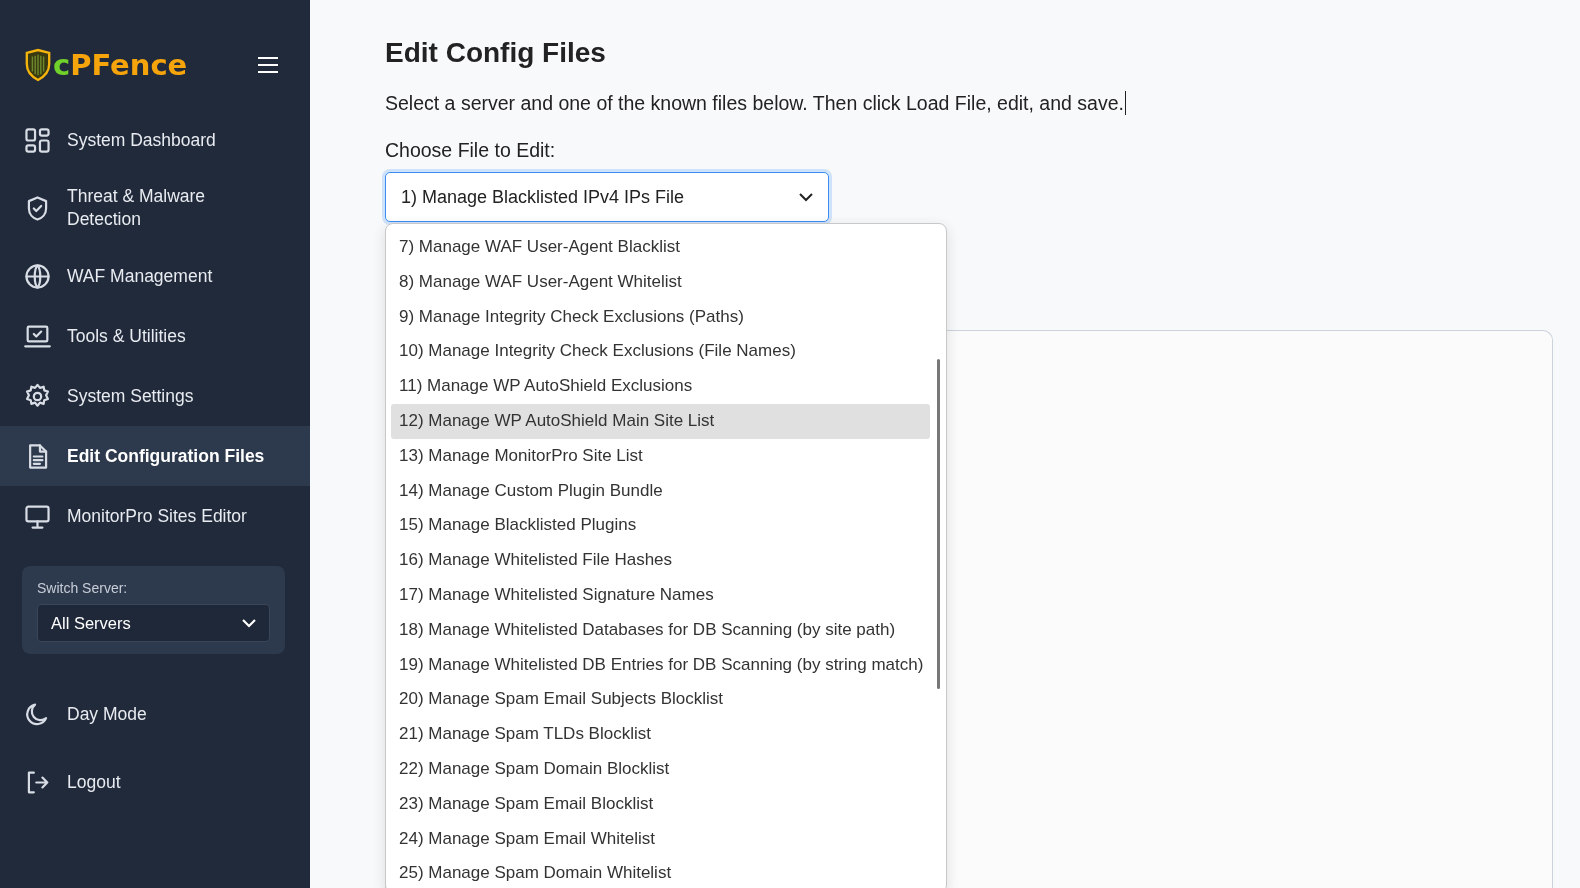 The height and width of the screenshot is (888, 1580). Describe the element at coordinates (660, 560) in the screenshot. I see `file-option: 16) Manage Whitelisted File Hashes` at that location.